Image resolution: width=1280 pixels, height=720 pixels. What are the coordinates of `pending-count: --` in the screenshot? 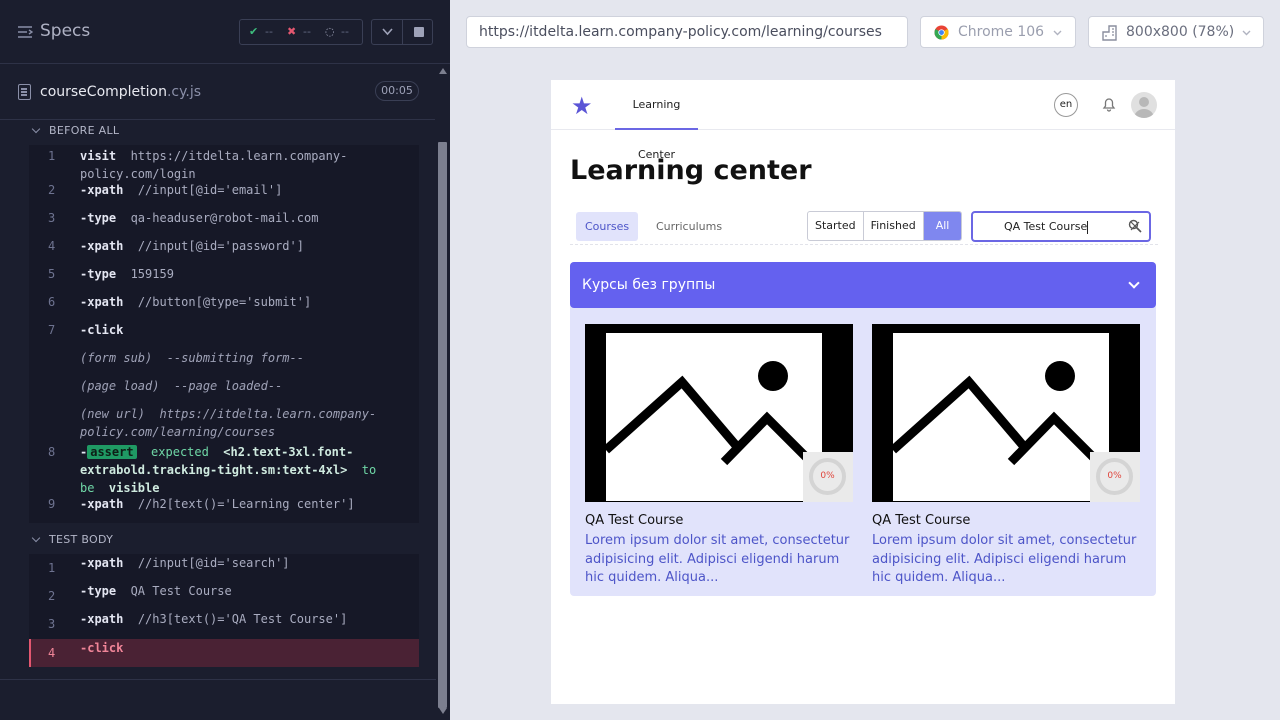 It's located at (345, 31).